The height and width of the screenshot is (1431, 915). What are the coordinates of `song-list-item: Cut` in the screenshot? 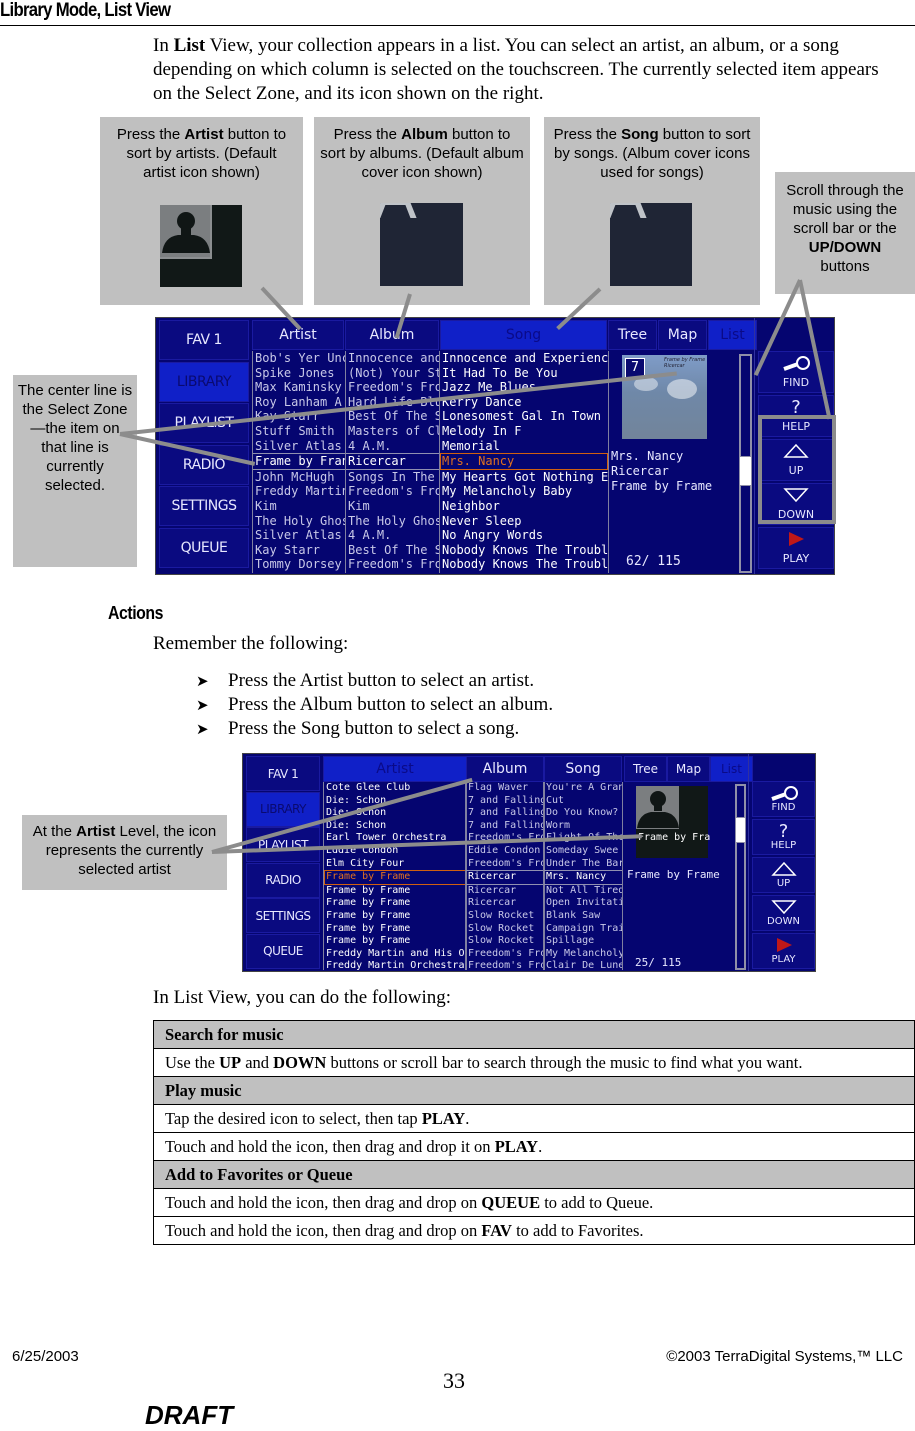 It's located at (583, 801).